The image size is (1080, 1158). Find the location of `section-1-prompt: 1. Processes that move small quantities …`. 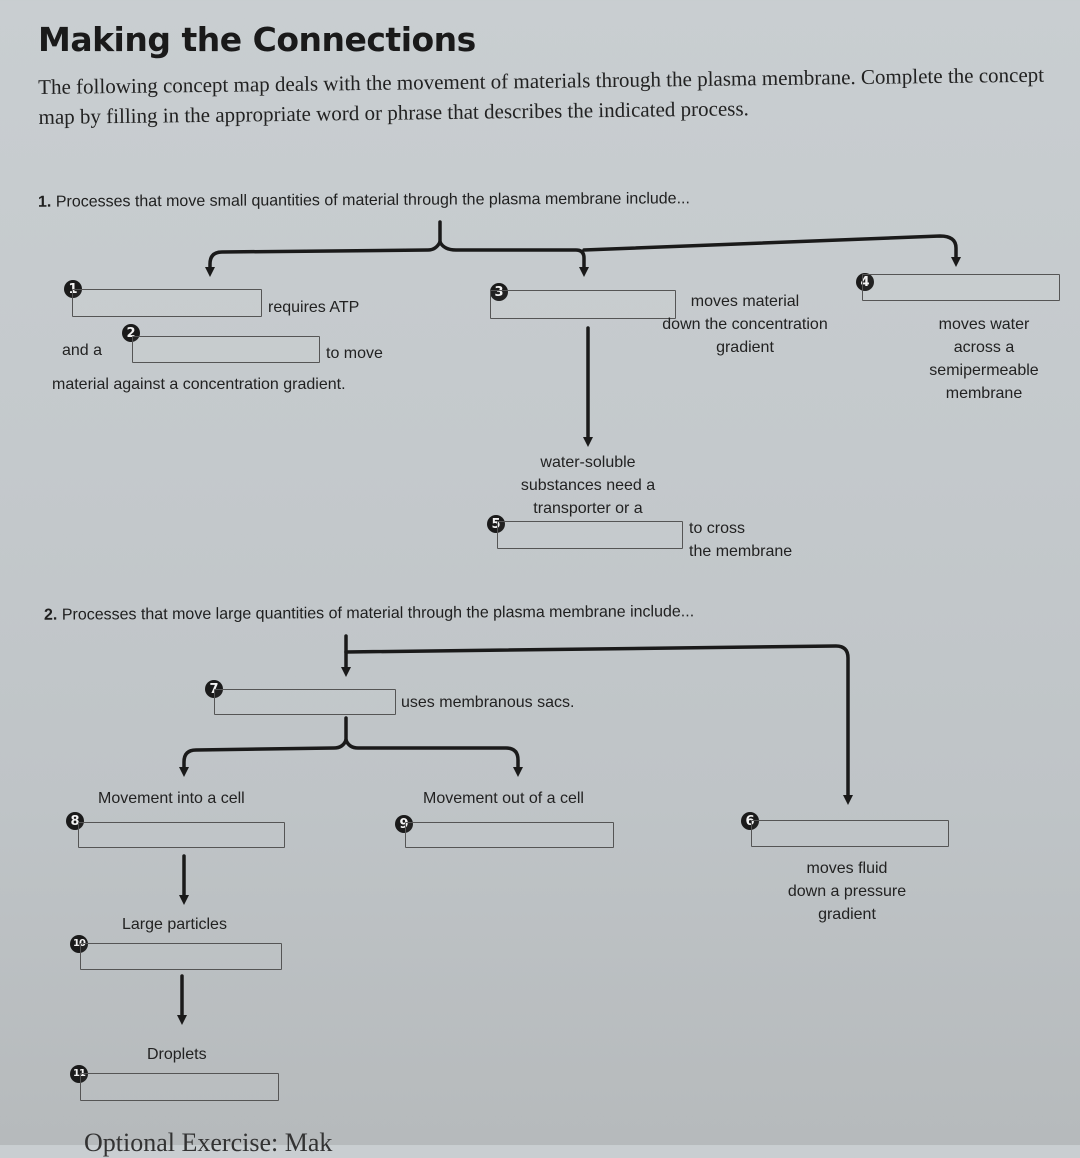

section-1-prompt: 1. Processes that move small quantities … is located at coordinates (364, 200).